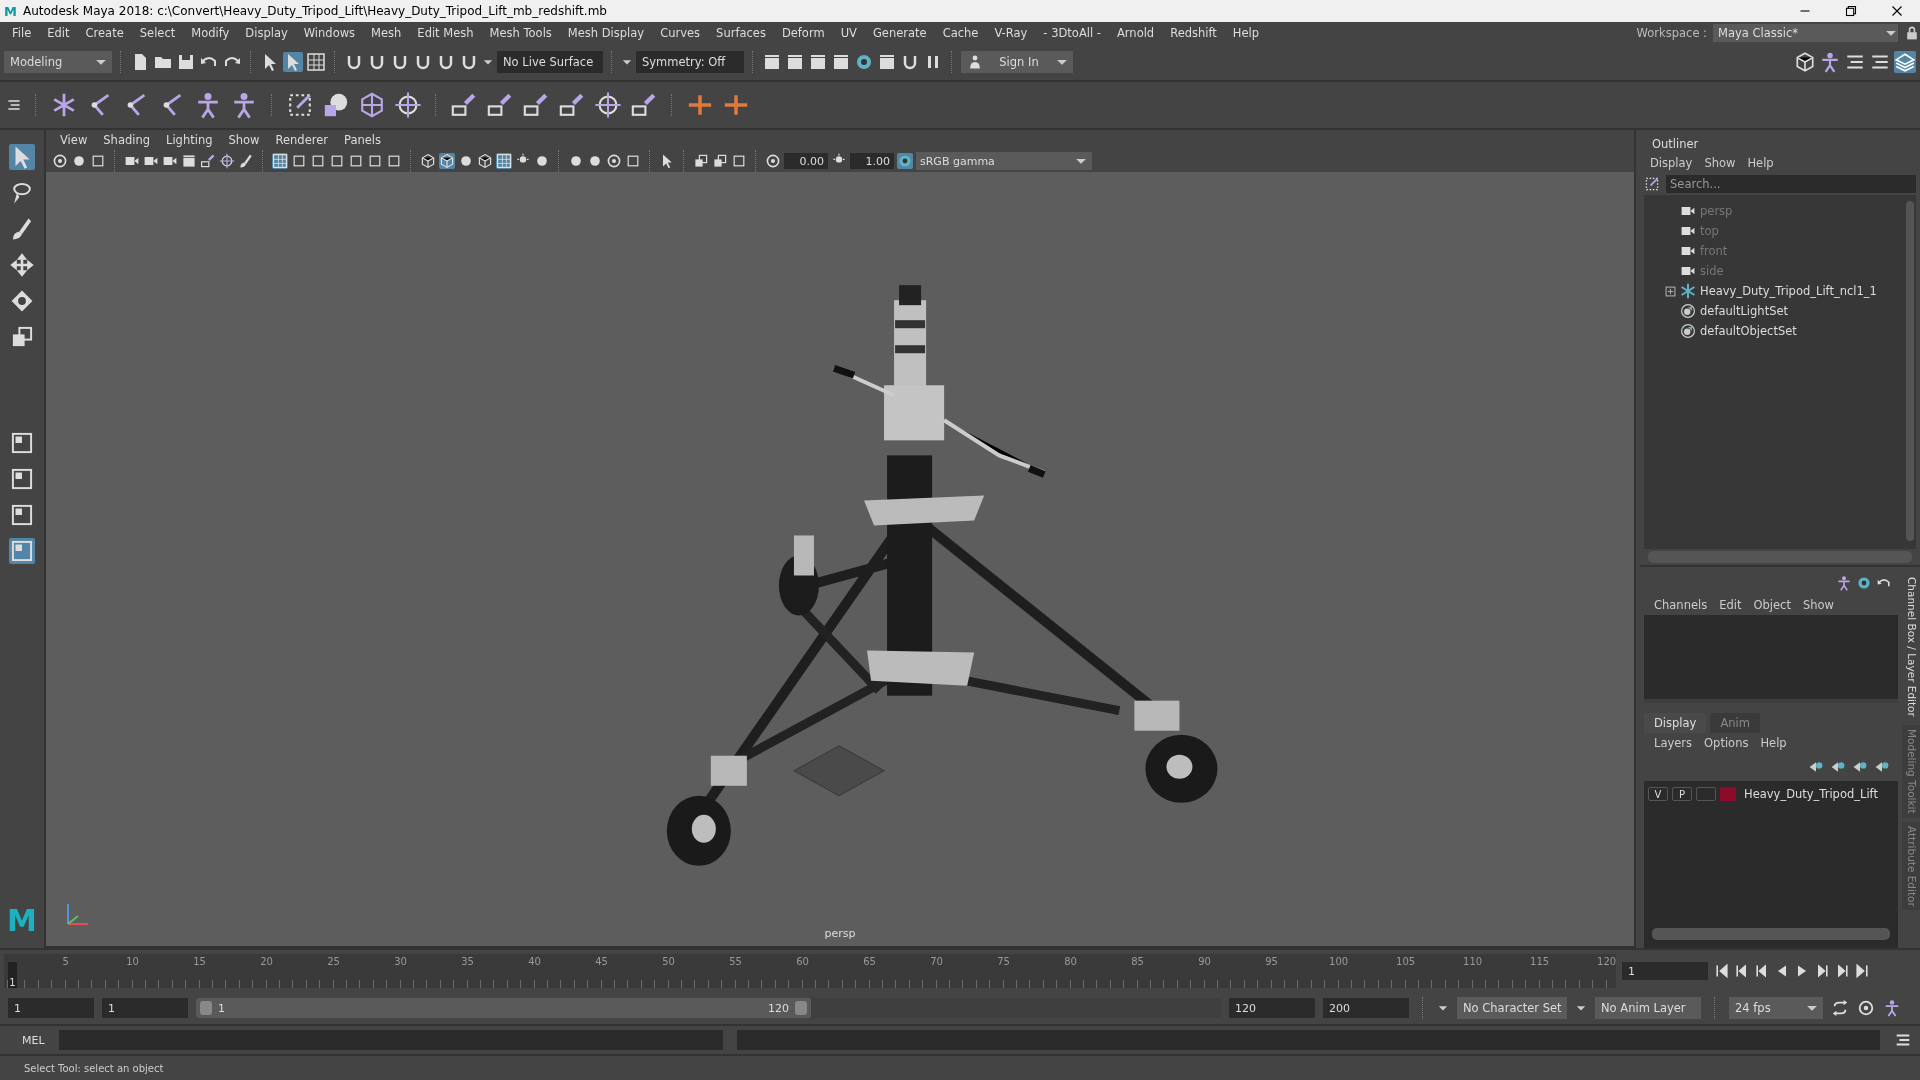 This screenshot has height=1080, width=1920. I want to click on panel-menu-item: Layers, so click(1673, 743).